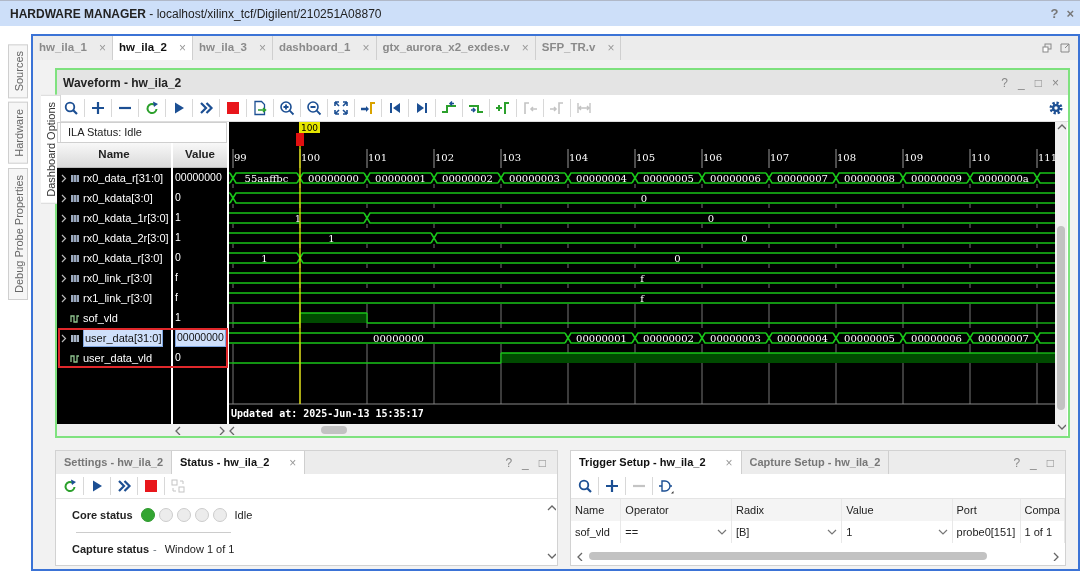  What do you see at coordinates (333, 178) in the screenshot?
I see `bus-value: 00000000` at bounding box center [333, 178].